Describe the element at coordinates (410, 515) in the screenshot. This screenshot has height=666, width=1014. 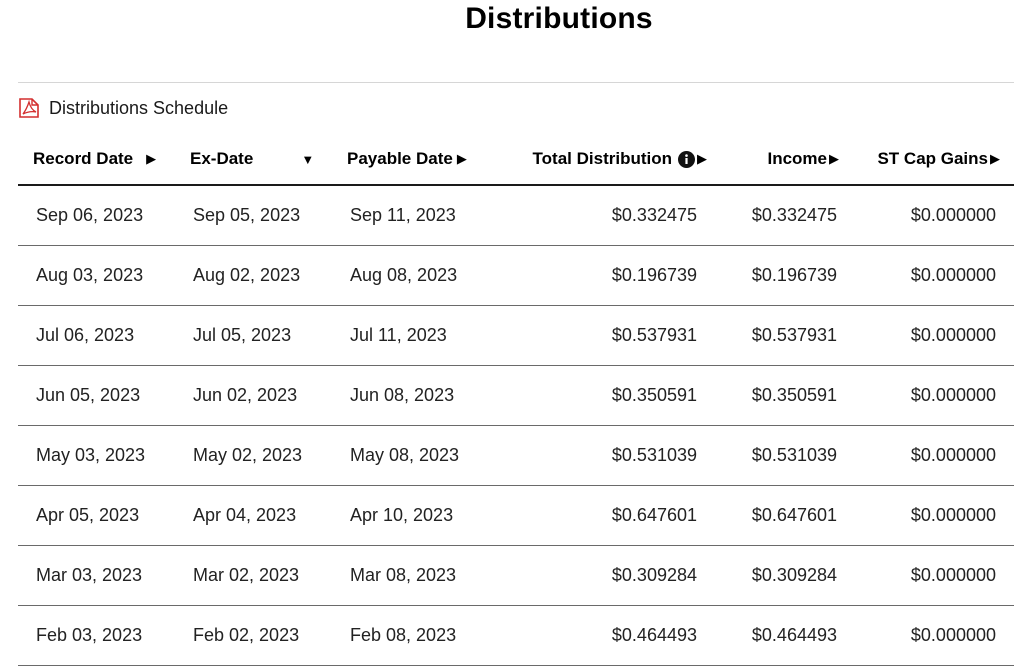
I see `payable-date-cell: Apr 10, 2023` at that location.